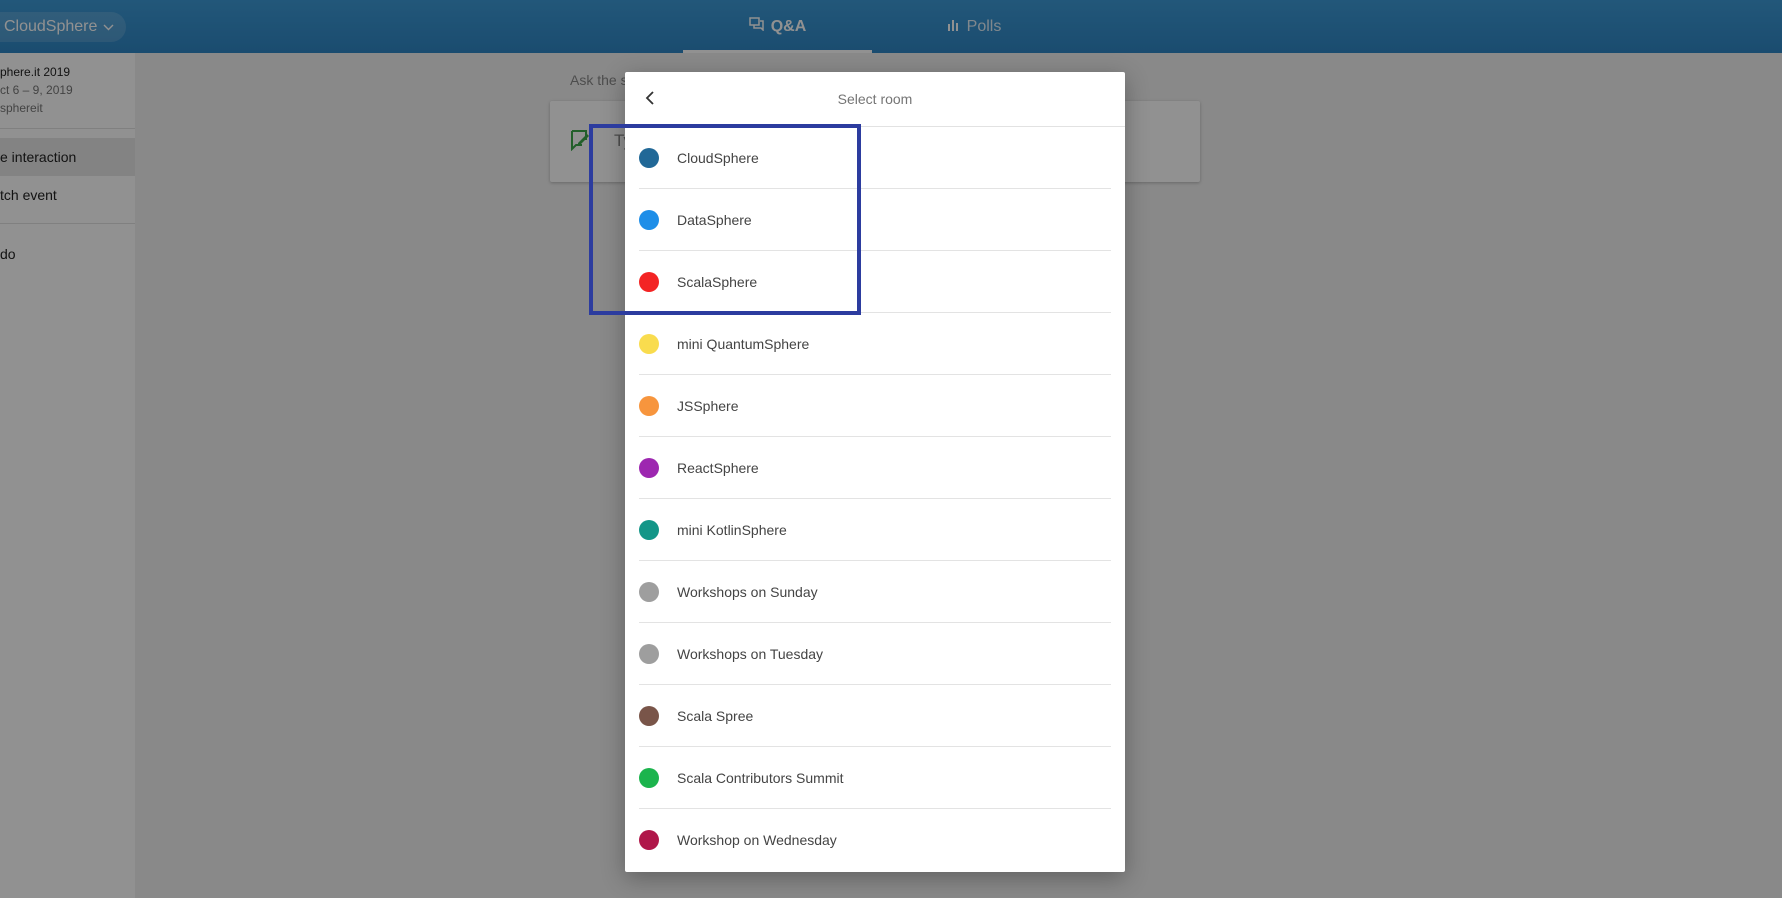 The image size is (1782, 898). What do you see at coordinates (875, 344) in the screenshot?
I see `room-item: mini QuantumSphere` at bounding box center [875, 344].